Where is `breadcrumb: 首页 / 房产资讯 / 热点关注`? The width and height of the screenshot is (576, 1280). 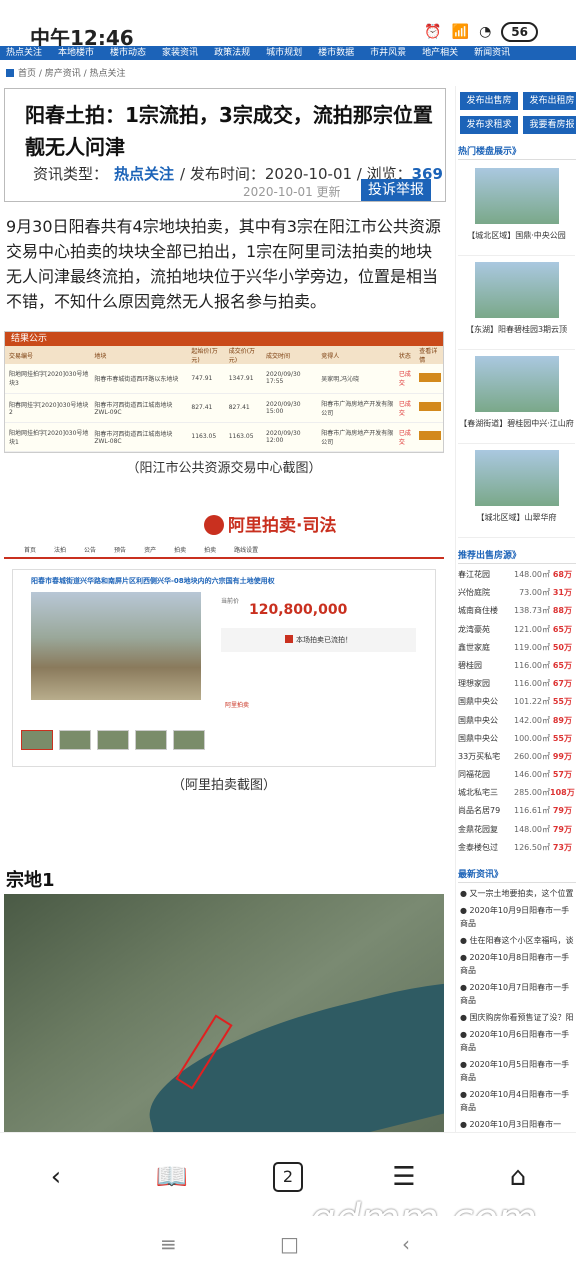 breadcrumb: 首页 / 房产资讯 / 热点关注 is located at coordinates (66, 72).